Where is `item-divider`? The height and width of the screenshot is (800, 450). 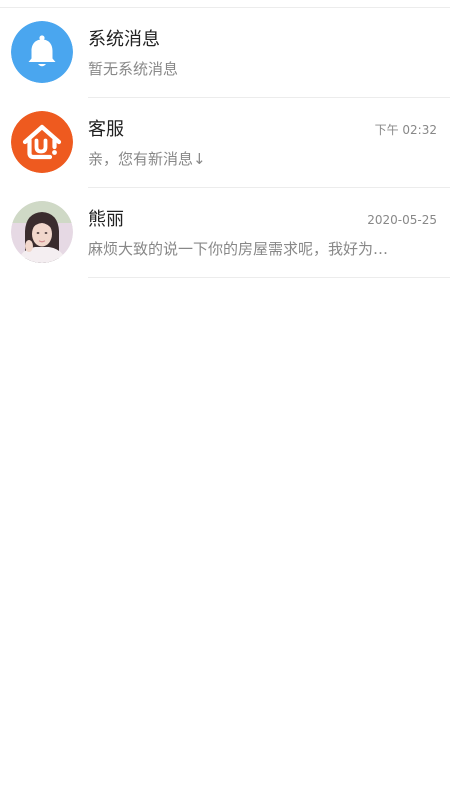
item-divider is located at coordinates (269, 277).